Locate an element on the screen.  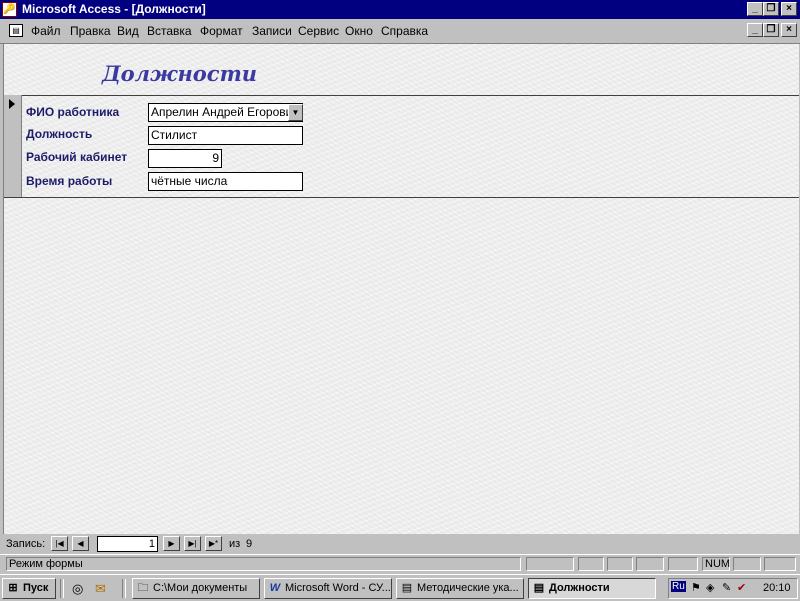
employee-name-combo: Апрелин Андрей Егорович is located at coordinates (225, 112).